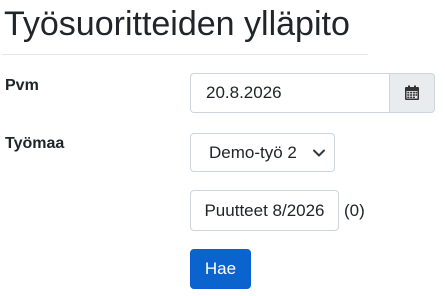  Describe the element at coordinates (319, 152) in the screenshot. I see `chevron-down-icon` at that location.